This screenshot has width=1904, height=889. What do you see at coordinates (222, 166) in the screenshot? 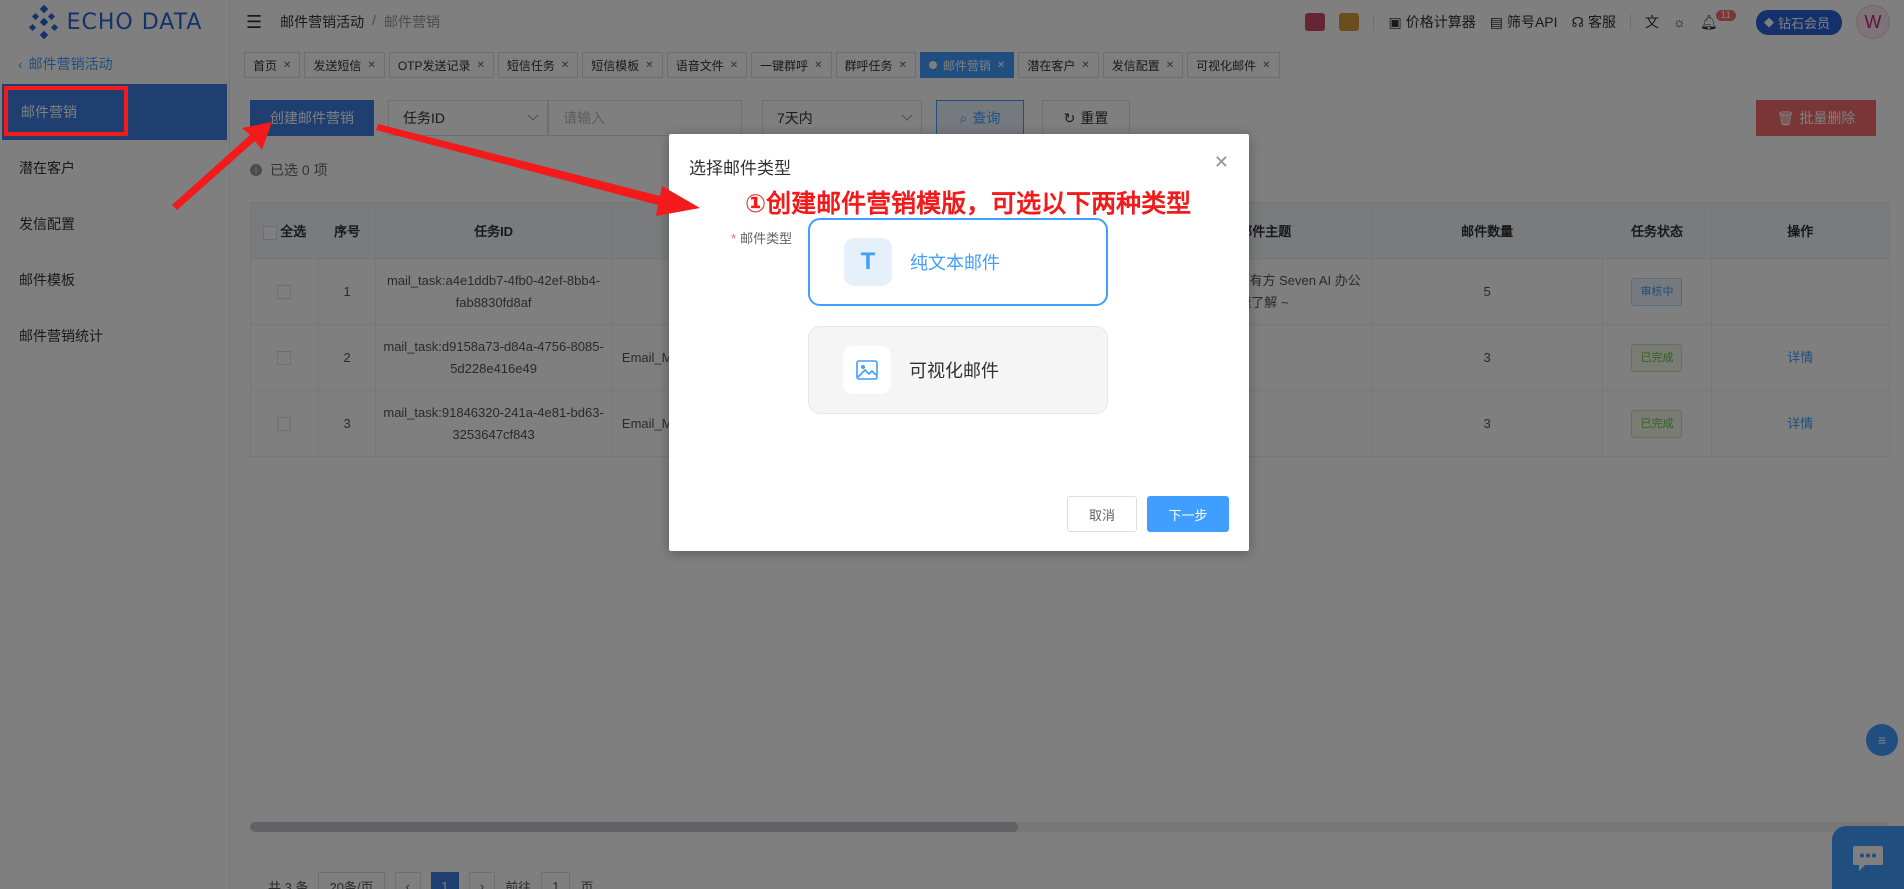
I see `arrow-to-create-button` at bounding box center [222, 166].